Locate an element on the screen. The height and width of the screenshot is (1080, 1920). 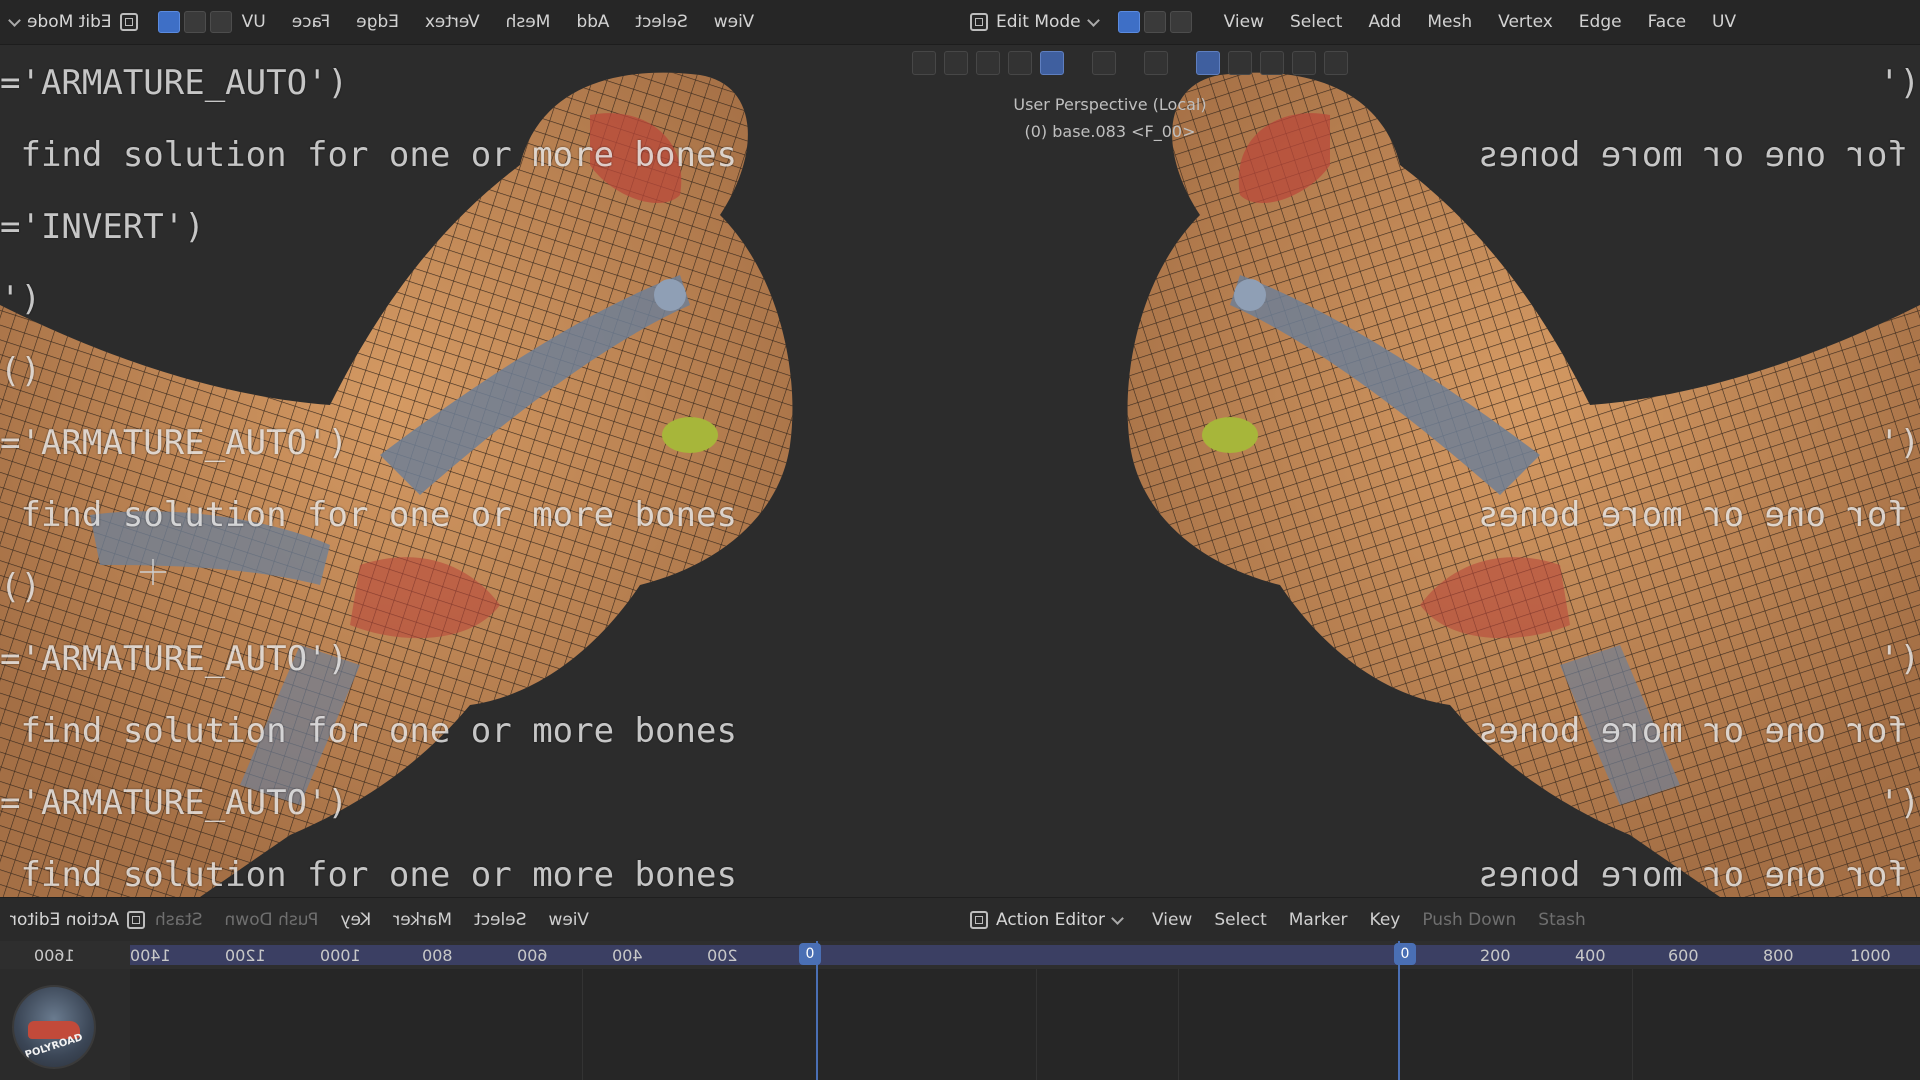
mode-subtract-icon is located at coordinates (1272, 63).